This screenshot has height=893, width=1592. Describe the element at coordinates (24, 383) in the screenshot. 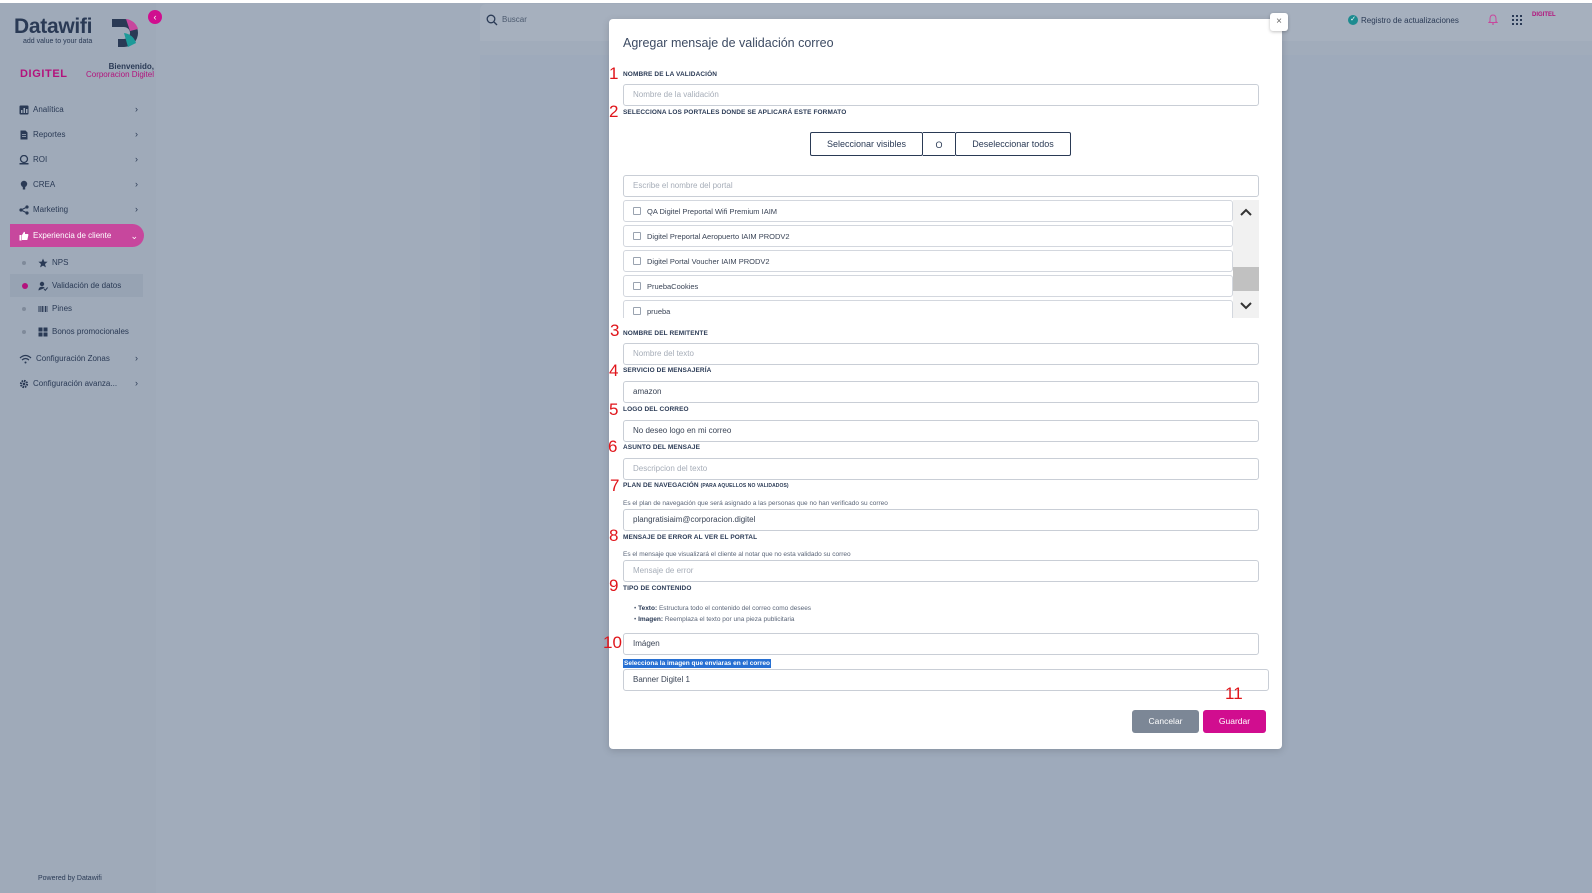

I see `gear-icon` at that location.